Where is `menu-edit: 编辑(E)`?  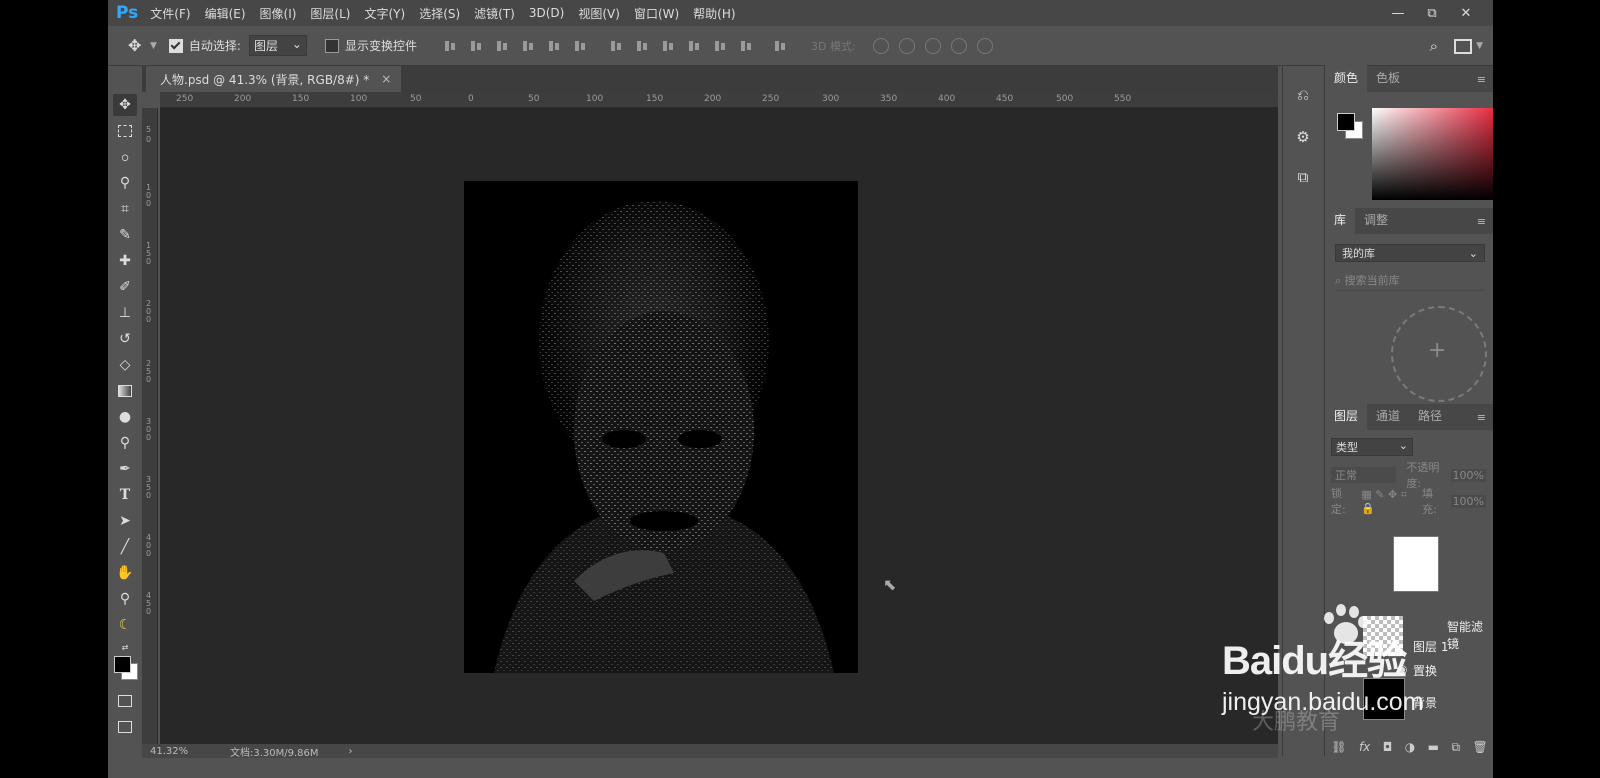
menu-edit: 编辑(E) is located at coordinates (225, 13).